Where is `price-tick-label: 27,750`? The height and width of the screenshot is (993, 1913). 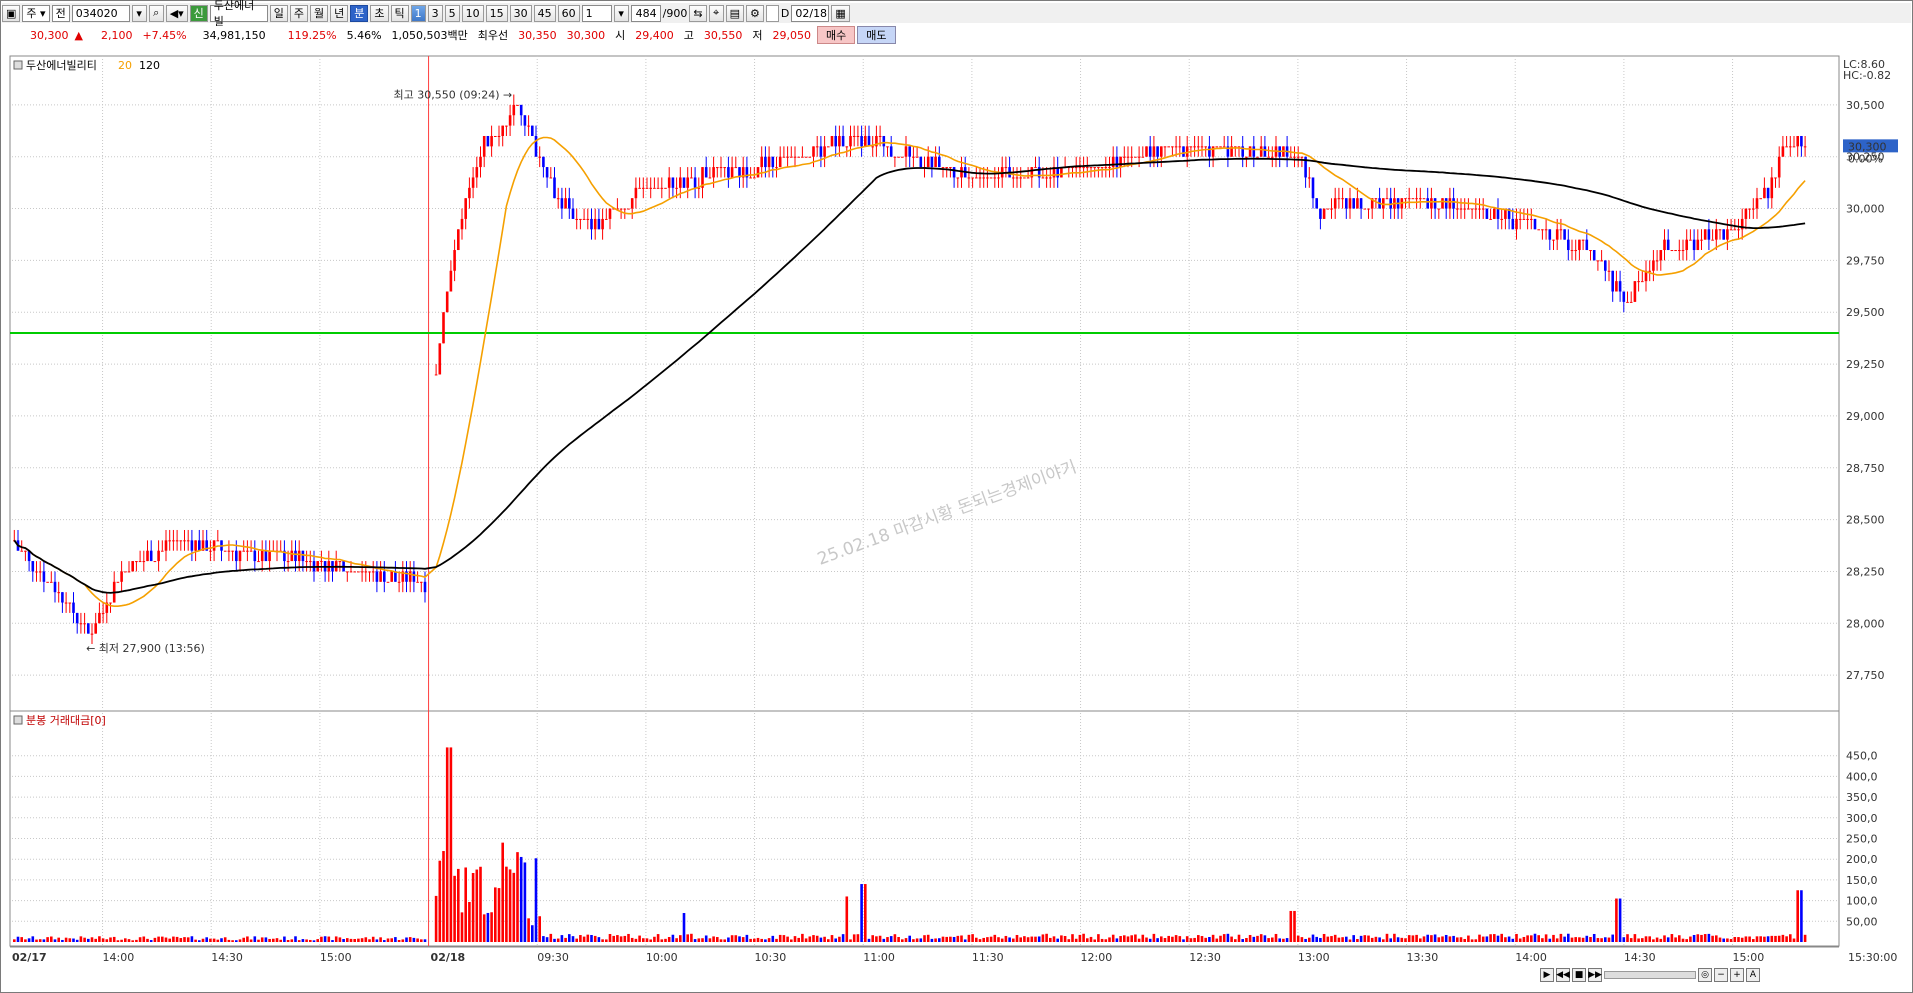 price-tick-label: 27,750 is located at coordinates (1865, 675).